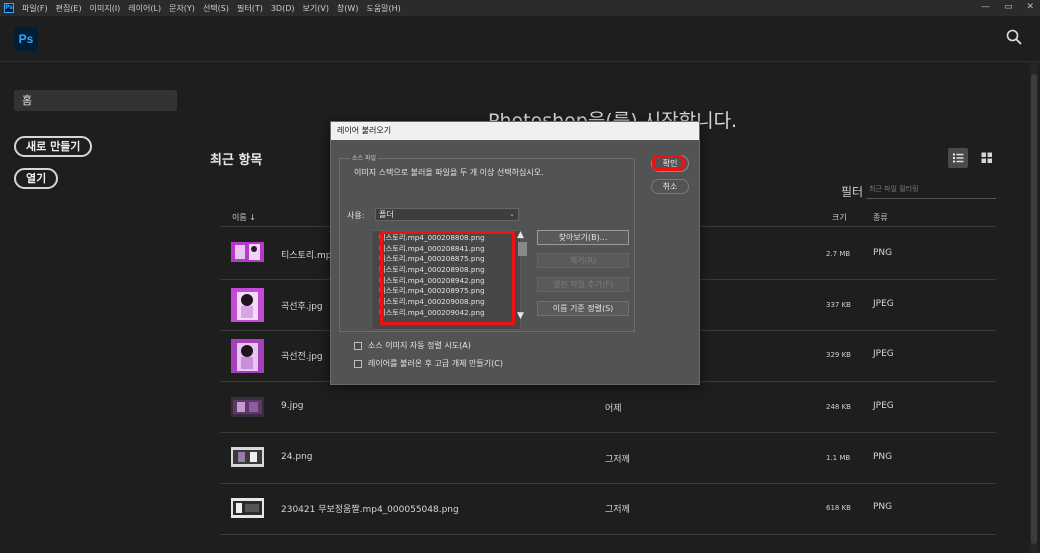 The image size is (1040, 553). Describe the element at coordinates (348, 8) in the screenshot. I see `menu-window: 창(W)` at that location.